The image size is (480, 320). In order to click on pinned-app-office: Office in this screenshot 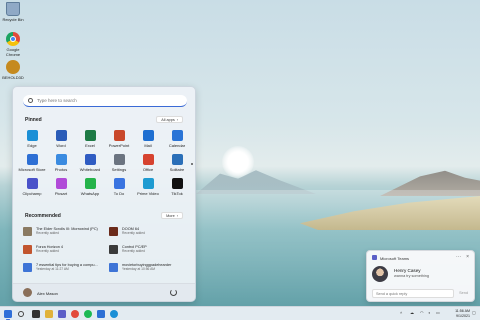, I will do `click(148, 163)`.